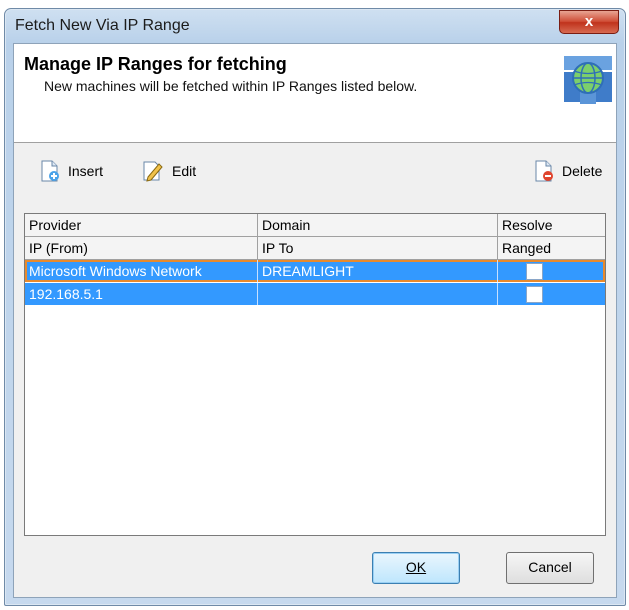 Image resolution: width=629 pixels, height=610 pixels. I want to click on delete-label: Delete, so click(582, 171).